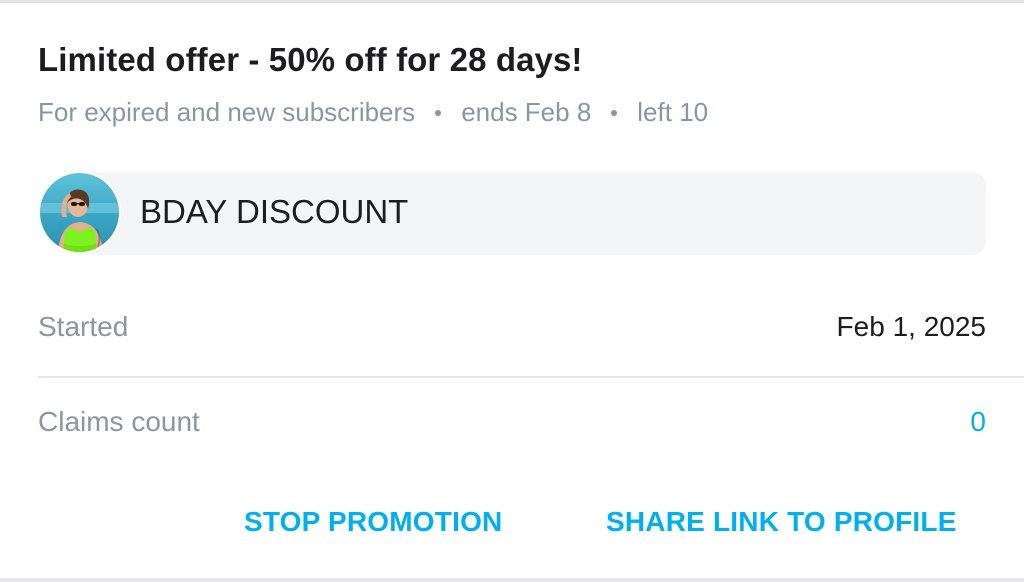 The width and height of the screenshot is (1024, 582). Describe the element at coordinates (274, 211) in the screenshot. I see `promo-code-label: BDAY DISCOUNT` at that location.